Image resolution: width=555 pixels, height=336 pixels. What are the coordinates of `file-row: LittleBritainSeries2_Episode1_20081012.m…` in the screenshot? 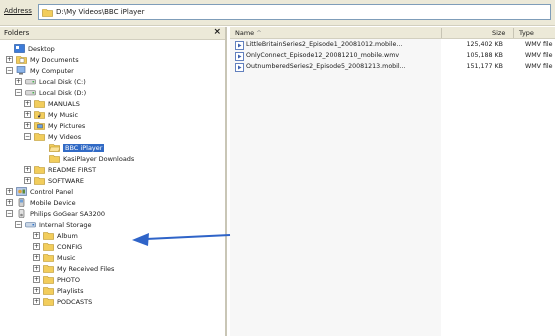 It's located at (392, 45).